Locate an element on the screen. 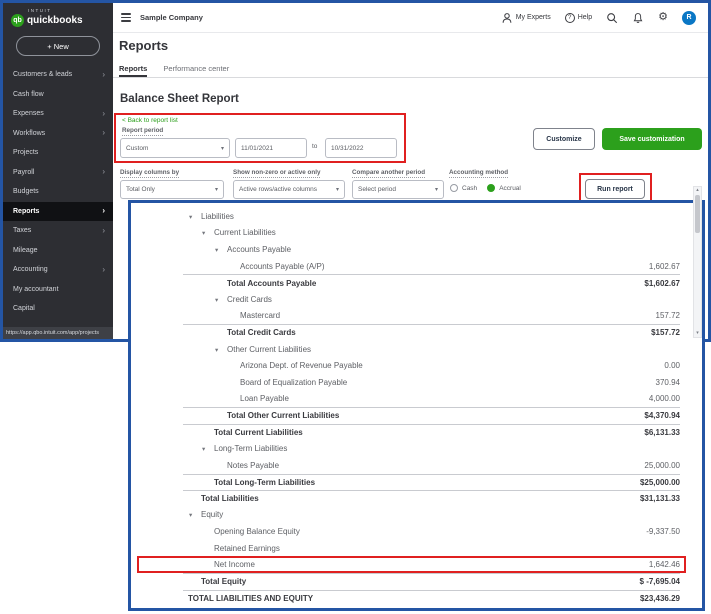 The image size is (711, 614). compare-period-select: Select period ▾ is located at coordinates (398, 189).